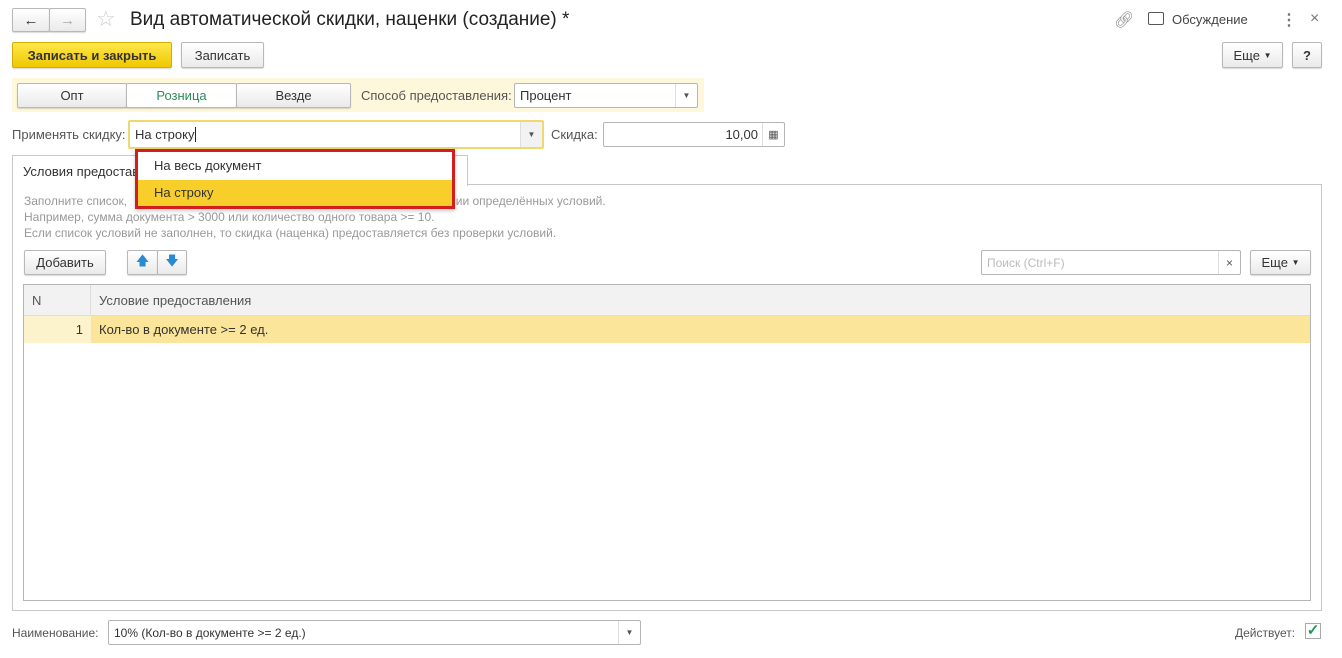 The image size is (1342, 658). I want to click on name-input: 10% (Кол-во в документе >= 2 ед.) ▼, so click(374, 632).